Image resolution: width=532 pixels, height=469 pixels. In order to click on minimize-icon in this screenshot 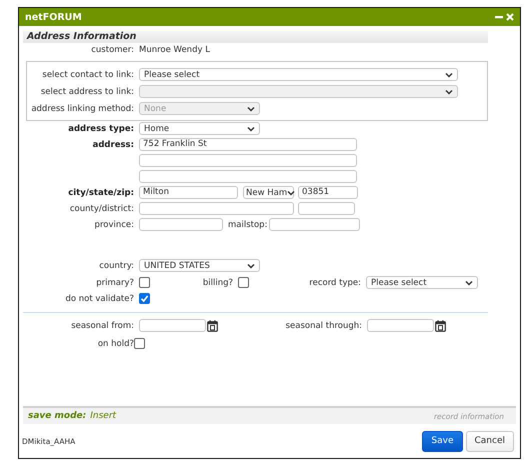, I will do `click(499, 17)`.